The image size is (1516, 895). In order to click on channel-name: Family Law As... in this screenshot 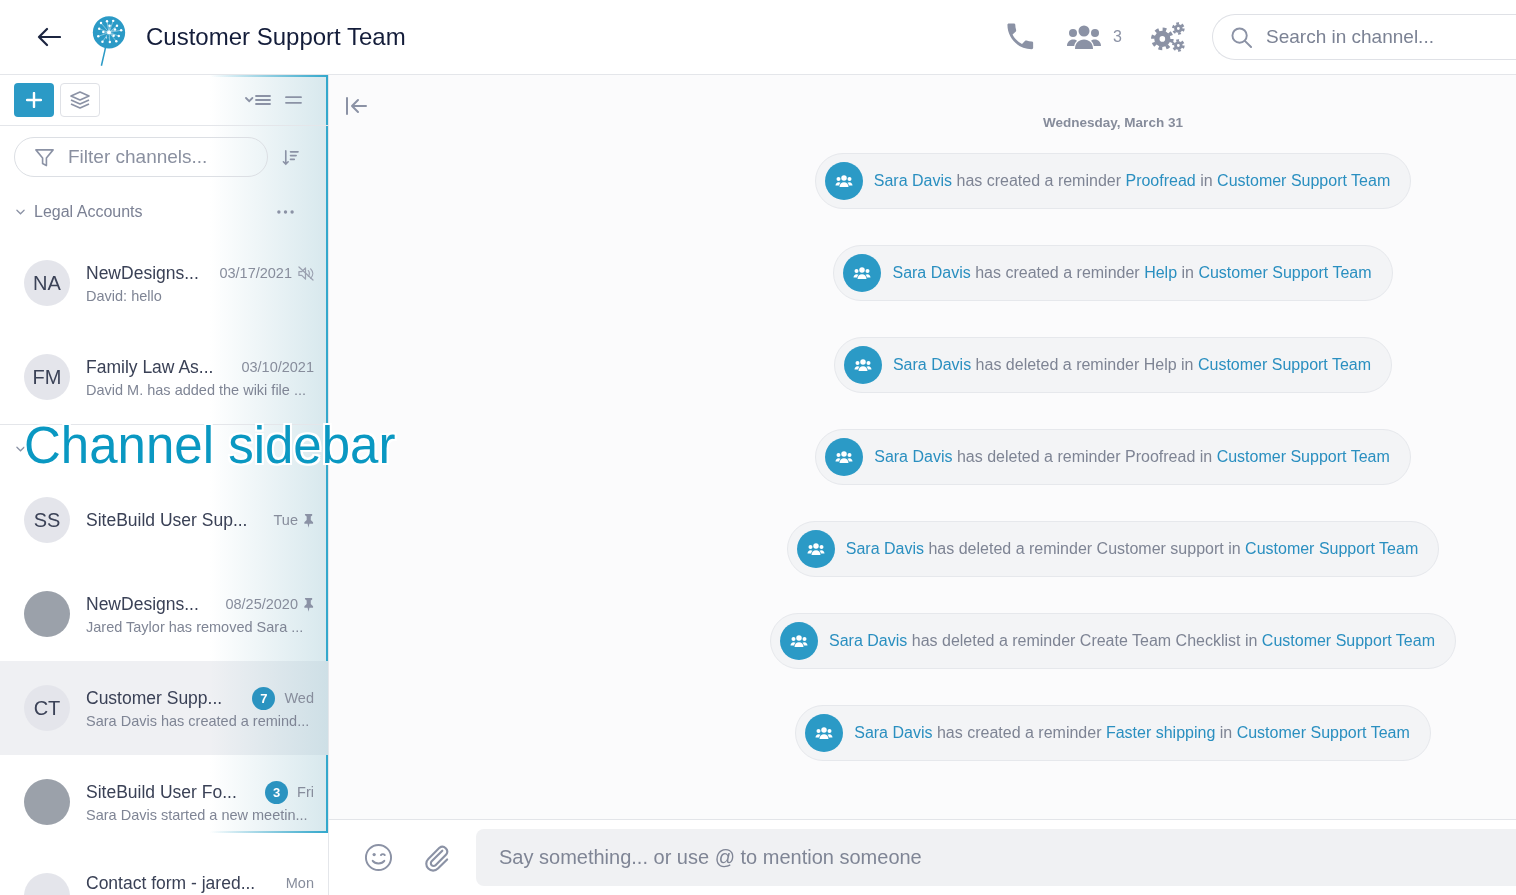, I will do `click(150, 367)`.